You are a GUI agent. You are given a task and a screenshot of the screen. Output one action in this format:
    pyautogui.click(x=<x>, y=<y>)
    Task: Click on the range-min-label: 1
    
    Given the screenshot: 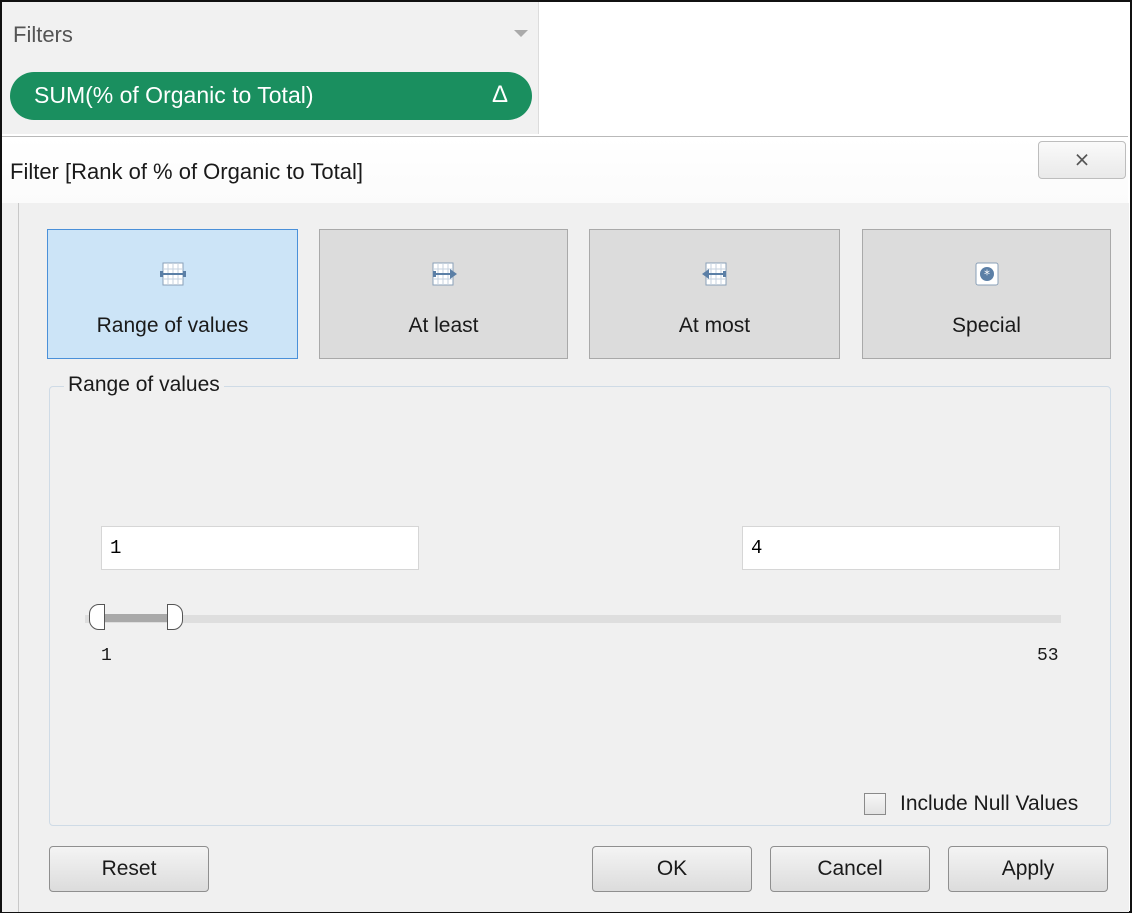 What is the action you would take?
    pyautogui.click(x=106, y=656)
    